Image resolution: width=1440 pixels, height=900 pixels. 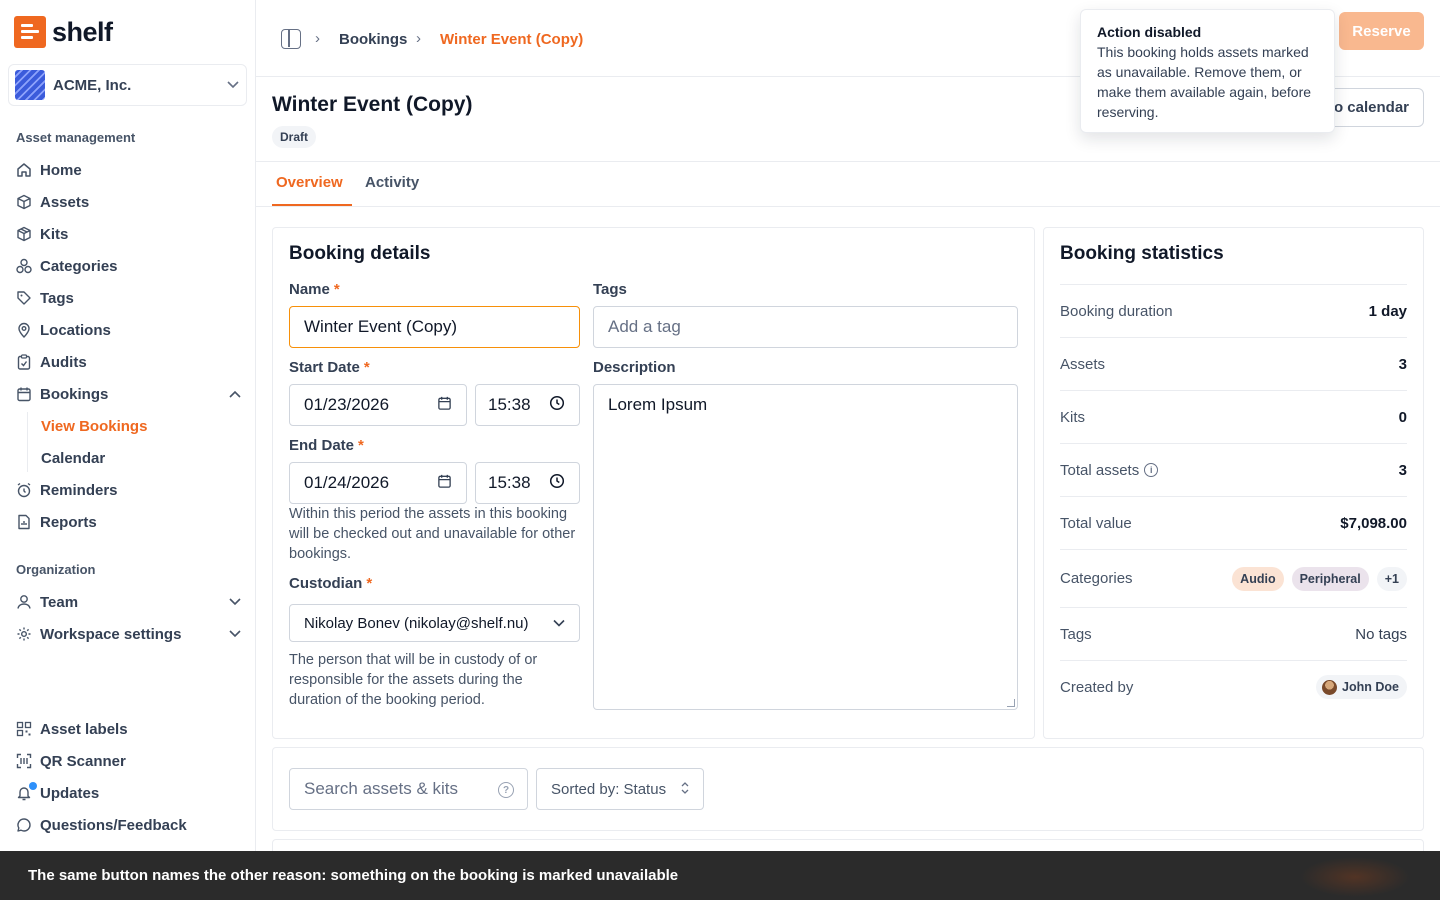 I want to click on avatar, so click(x=1330, y=687).